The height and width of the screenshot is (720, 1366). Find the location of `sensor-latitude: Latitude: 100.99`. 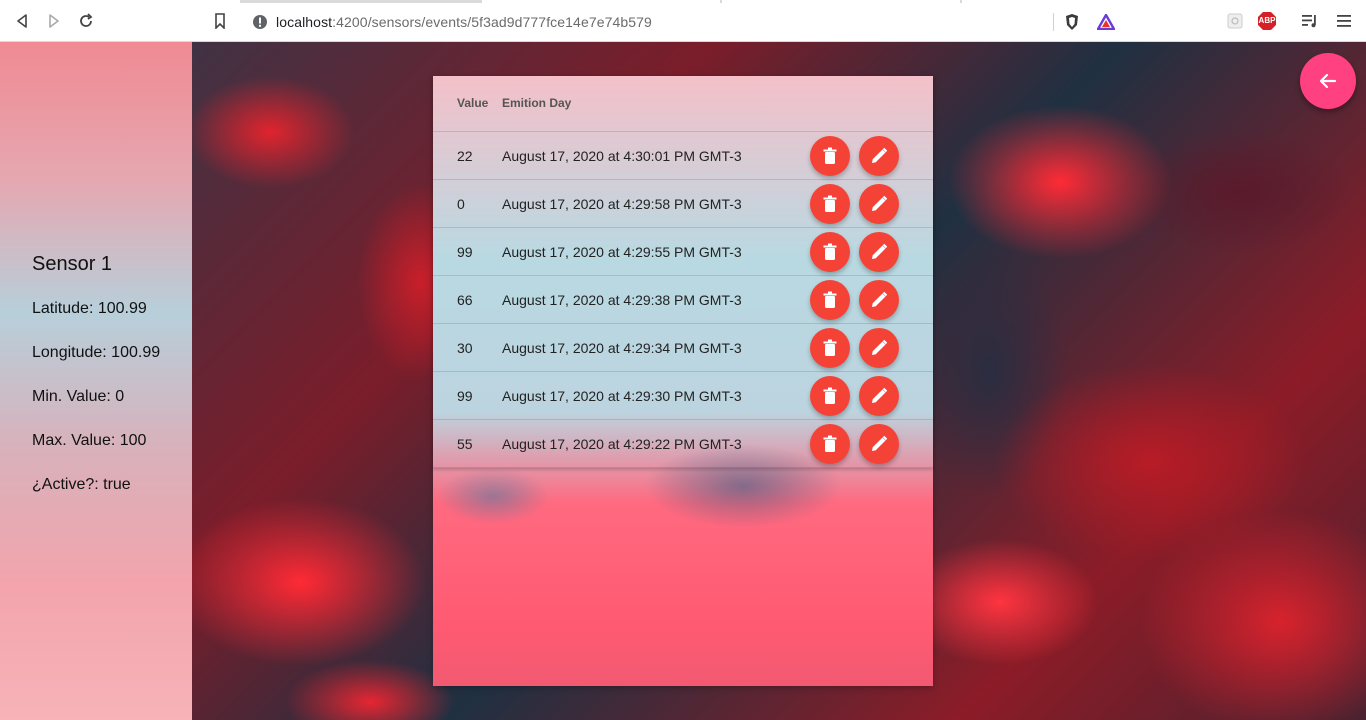

sensor-latitude: Latitude: 100.99 is located at coordinates (89, 308).